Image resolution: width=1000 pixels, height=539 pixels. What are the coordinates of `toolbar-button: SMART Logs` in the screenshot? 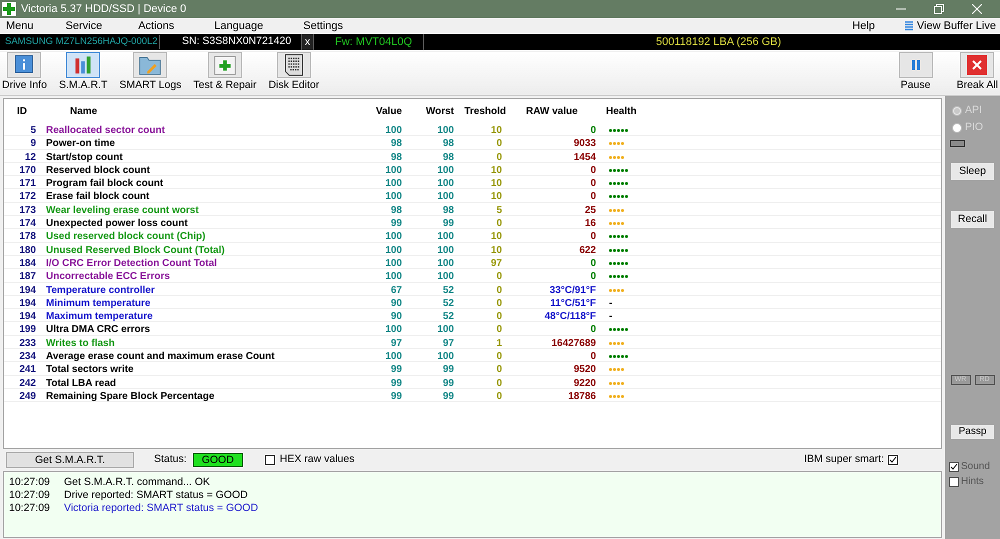 It's located at (150, 73).